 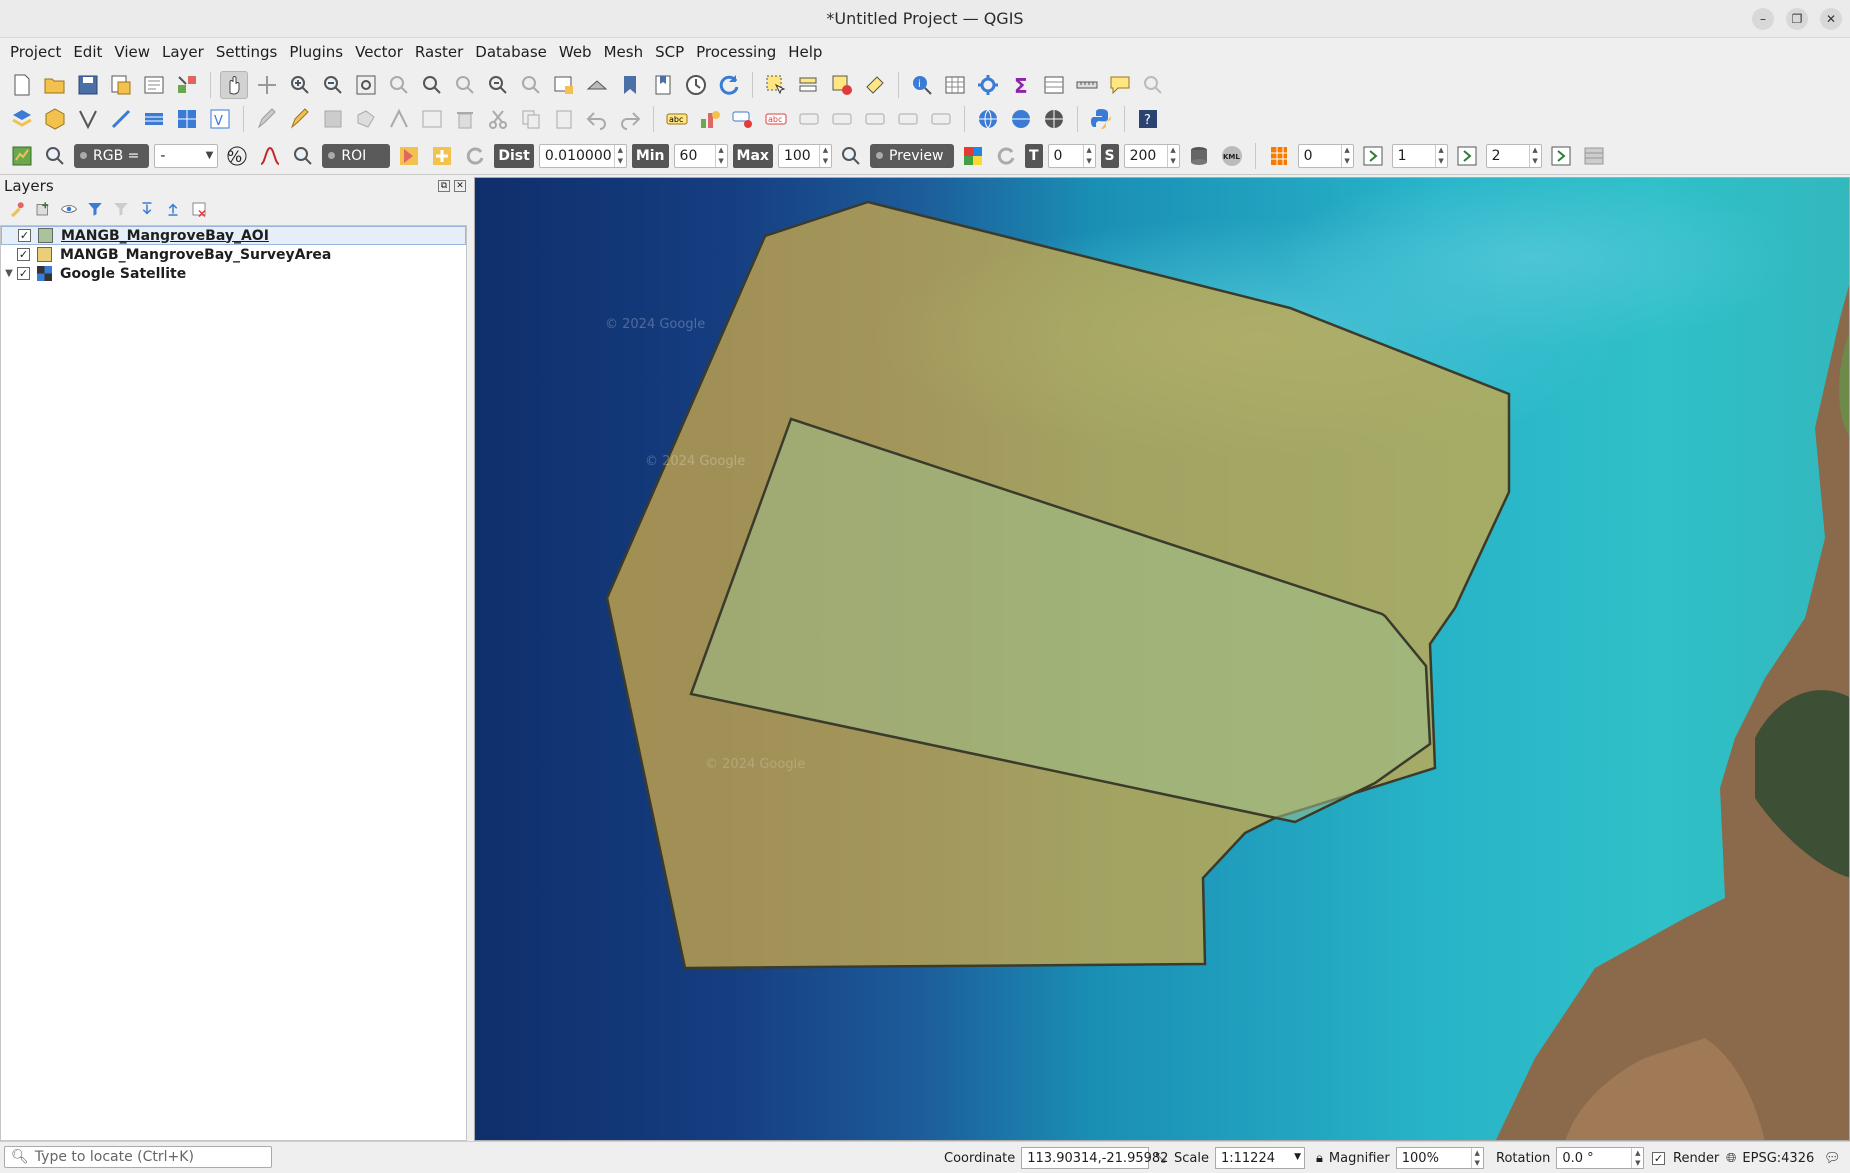 What do you see at coordinates (597, 85) in the screenshot?
I see `new-3d-view-icon` at bounding box center [597, 85].